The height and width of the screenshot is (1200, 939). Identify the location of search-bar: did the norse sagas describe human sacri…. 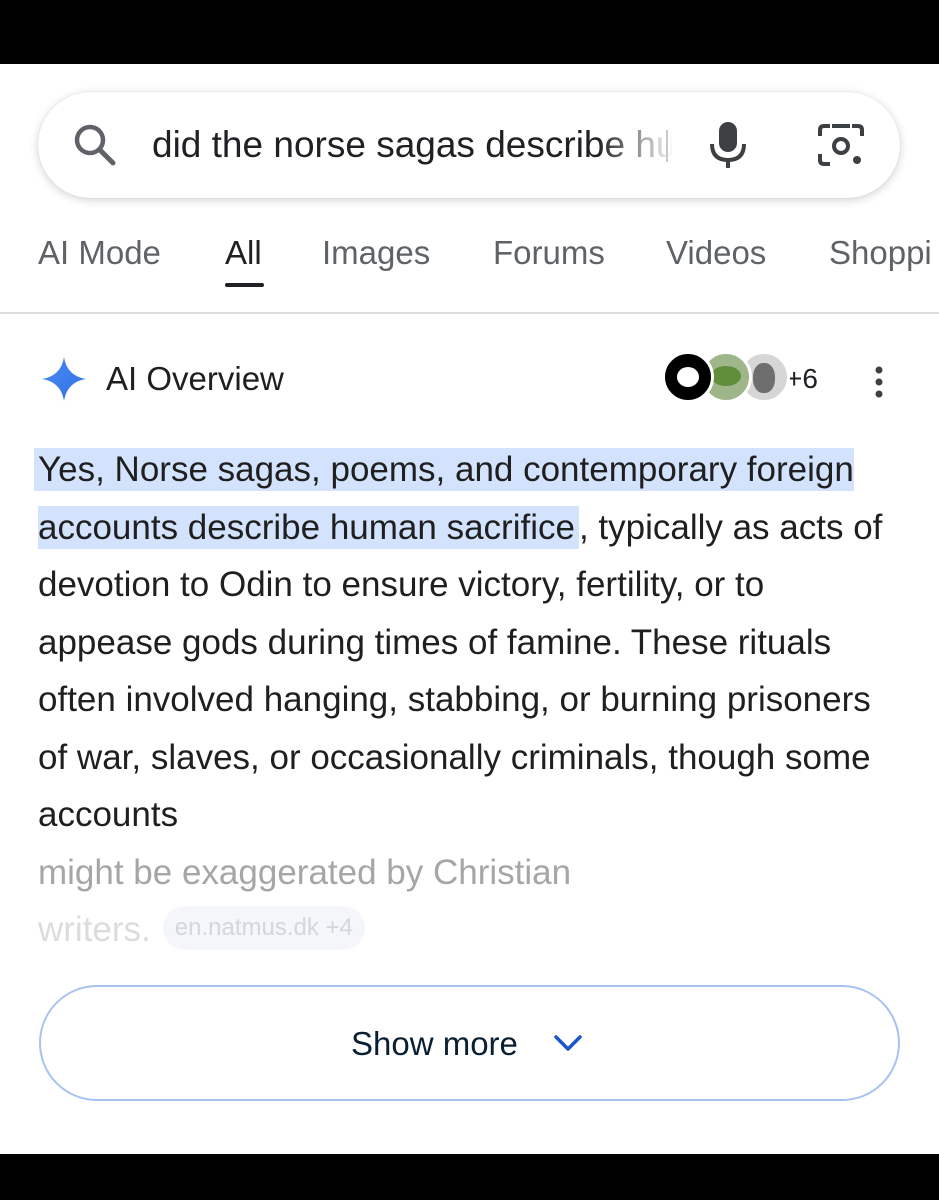
(469, 145).